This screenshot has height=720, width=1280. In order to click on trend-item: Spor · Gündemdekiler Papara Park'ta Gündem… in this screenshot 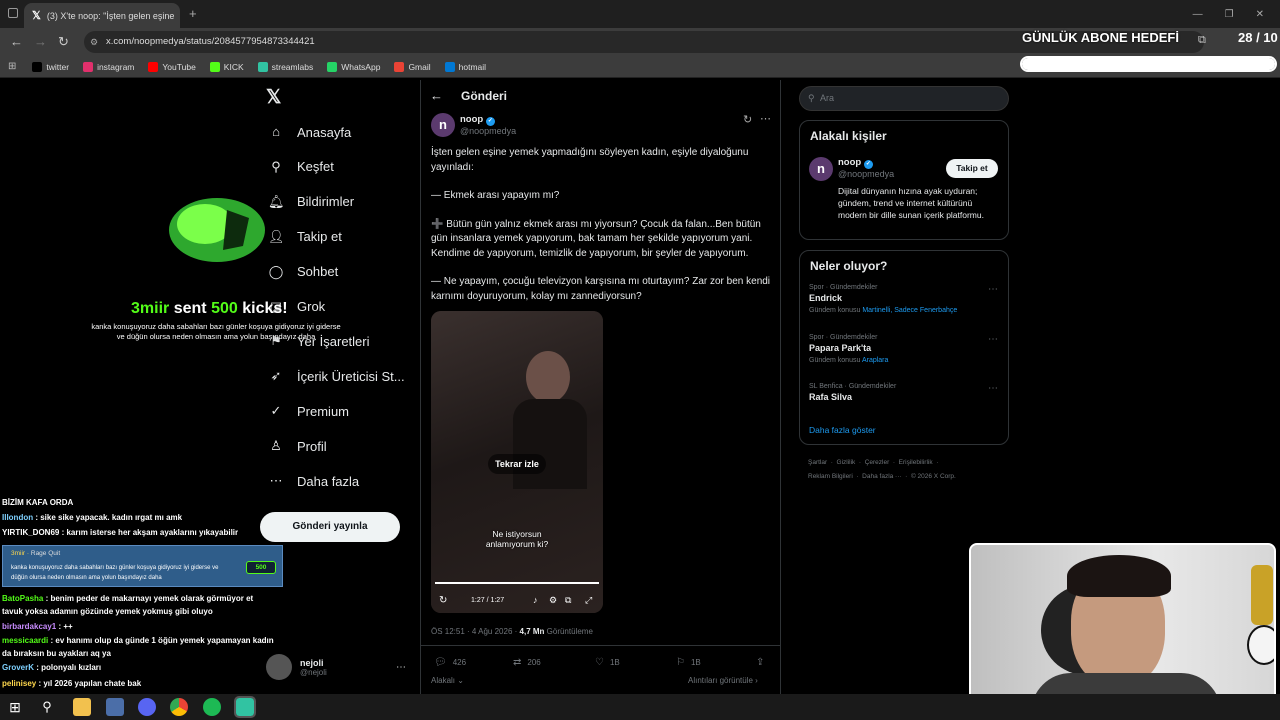, I will do `click(848, 349)`.